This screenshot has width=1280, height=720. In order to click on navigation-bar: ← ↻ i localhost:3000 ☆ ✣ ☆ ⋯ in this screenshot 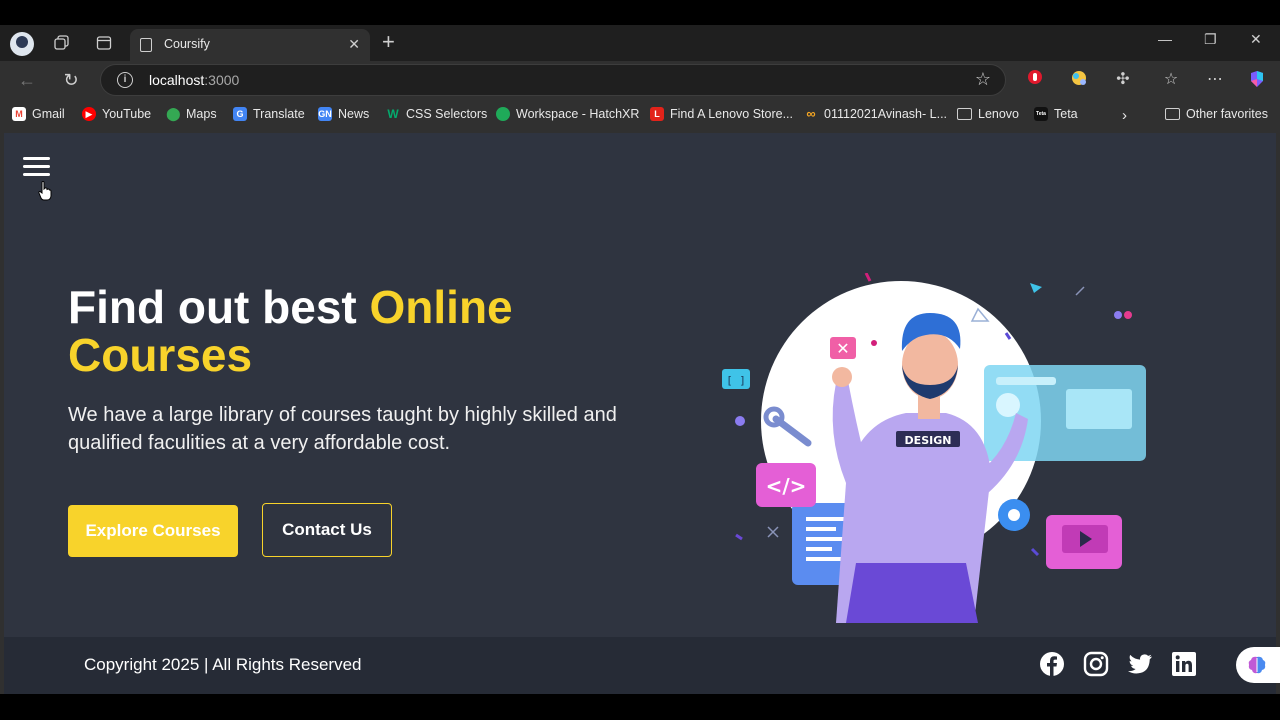, I will do `click(640, 80)`.